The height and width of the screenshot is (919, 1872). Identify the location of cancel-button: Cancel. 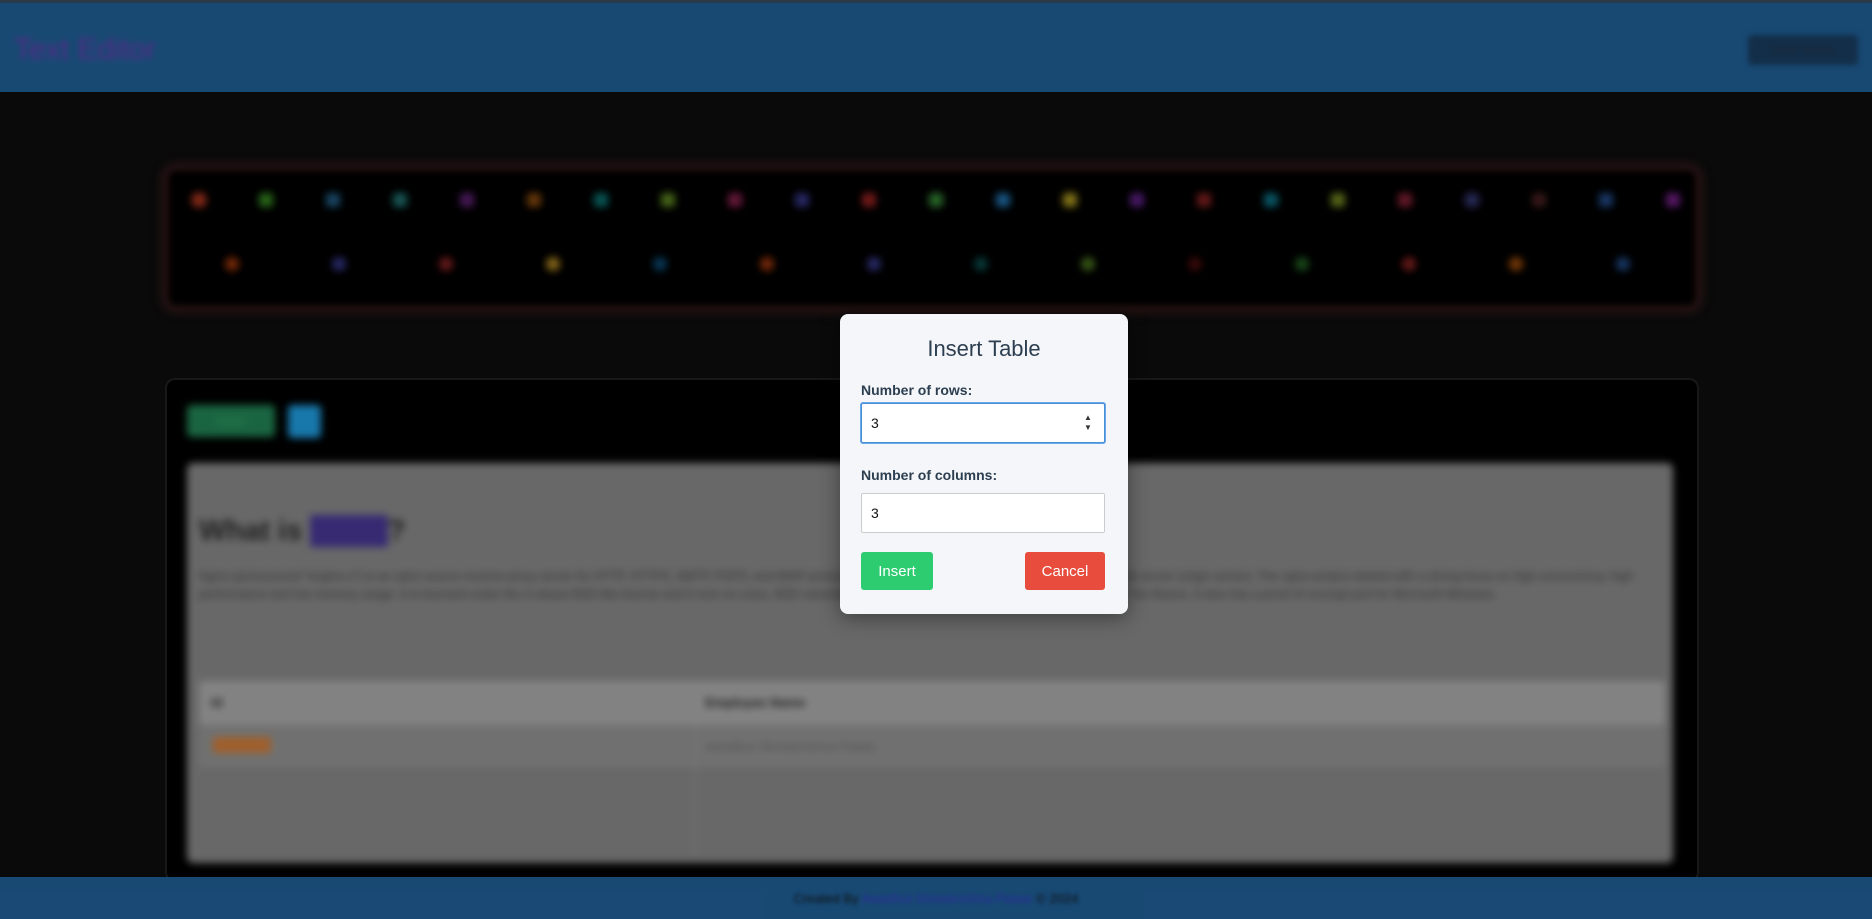
(1065, 571).